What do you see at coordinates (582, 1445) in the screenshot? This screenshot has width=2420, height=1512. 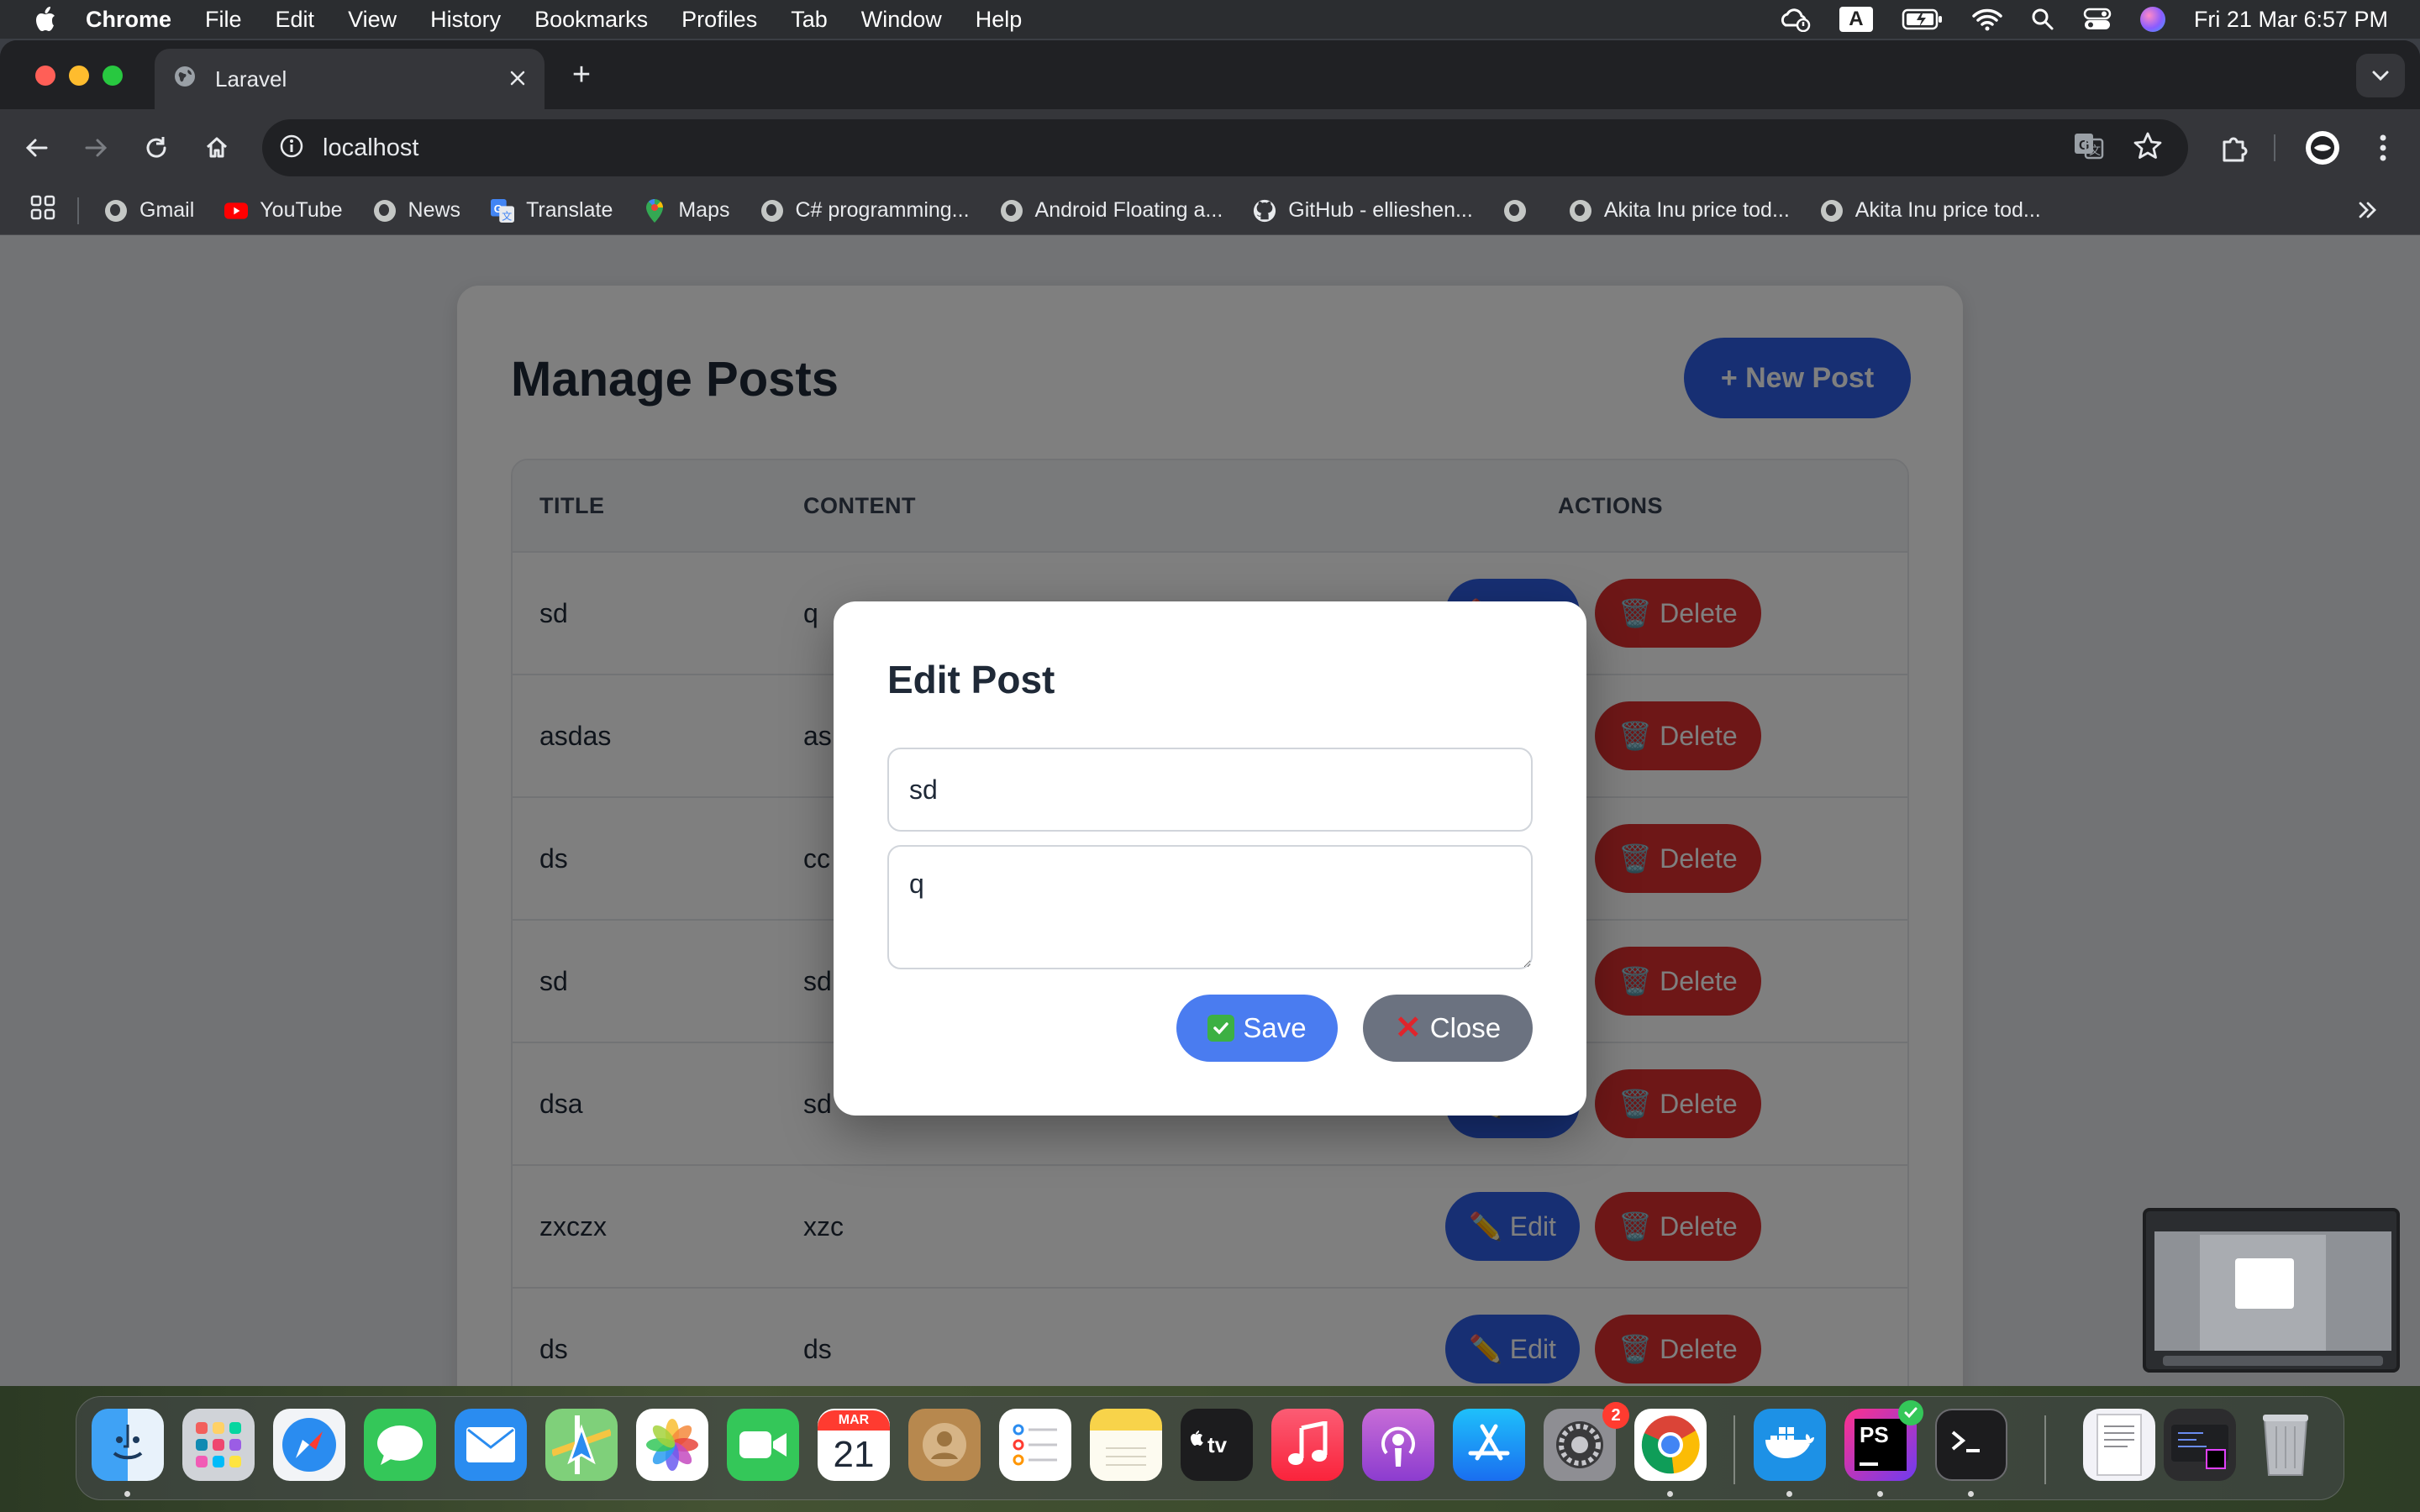 I see `maps-icon` at bounding box center [582, 1445].